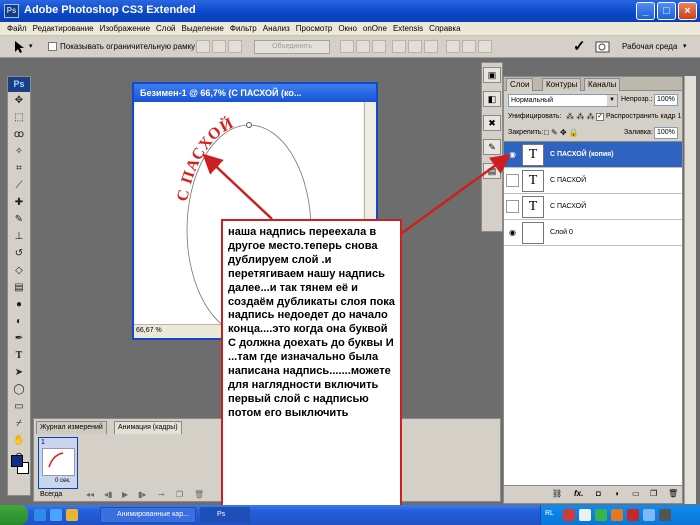 The height and width of the screenshot is (525, 700). I want to click on menu-filter: Фильтр, so click(243, 28).